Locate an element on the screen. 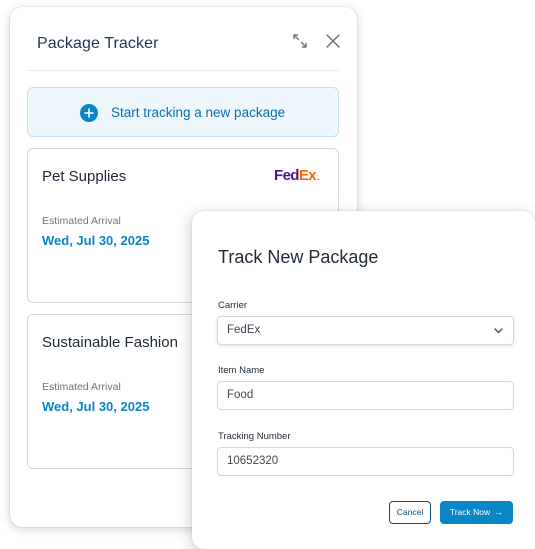  track-now-button: Track Now → is located at coordinates (476, 512).